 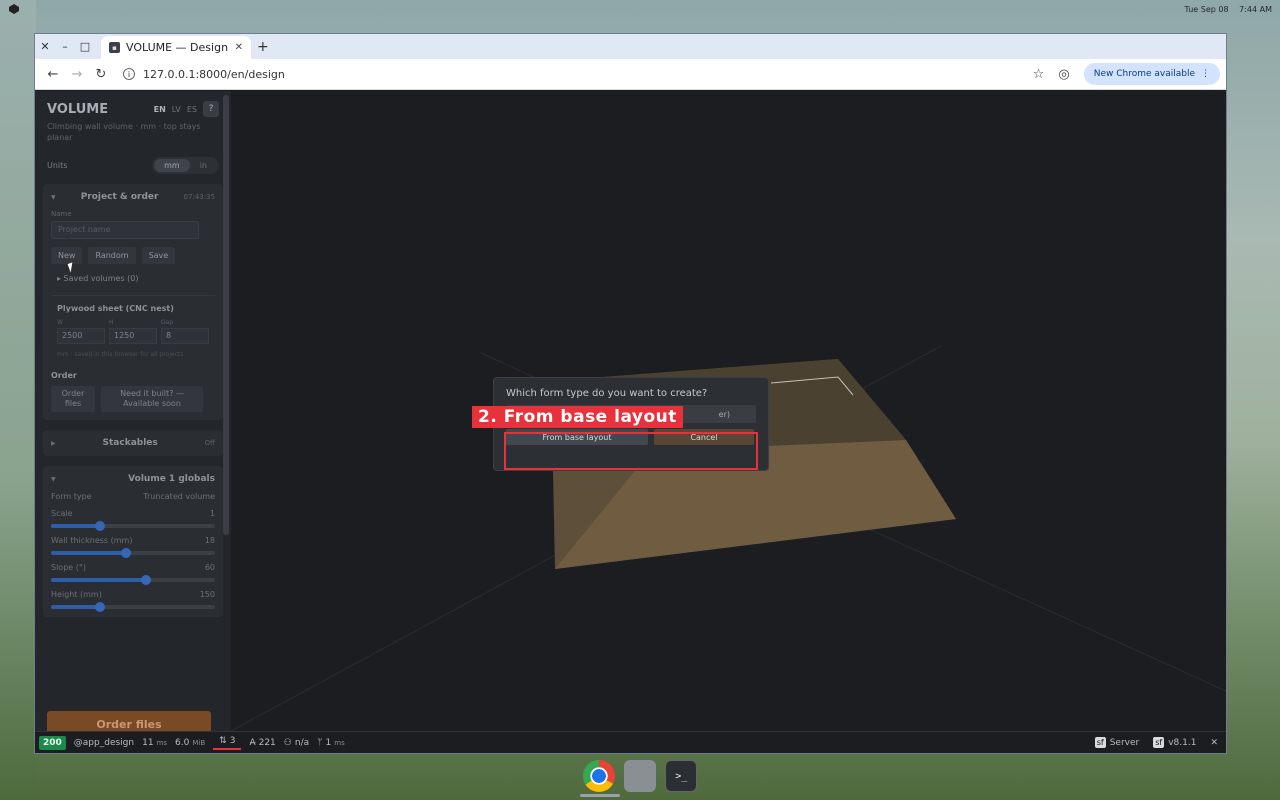 I want to click on system-topbar: Tue Sep 08 7:44 AM, so click(x=640, y=9).